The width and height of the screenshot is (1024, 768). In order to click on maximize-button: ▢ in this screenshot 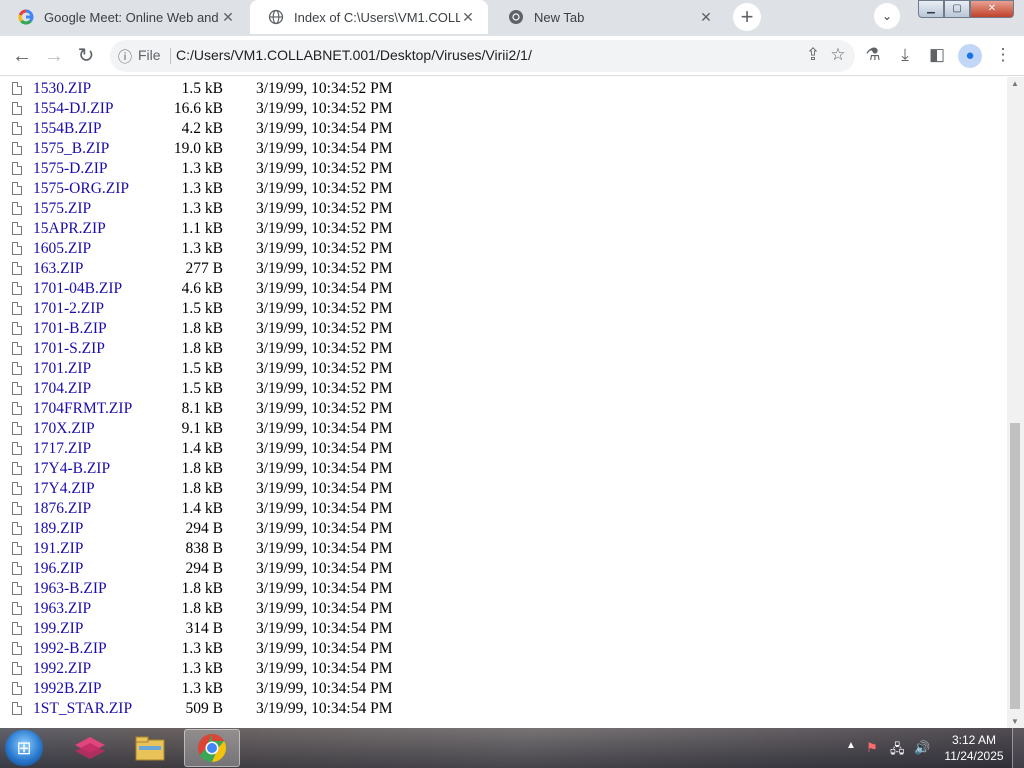, I will do `click(957, 9)`.